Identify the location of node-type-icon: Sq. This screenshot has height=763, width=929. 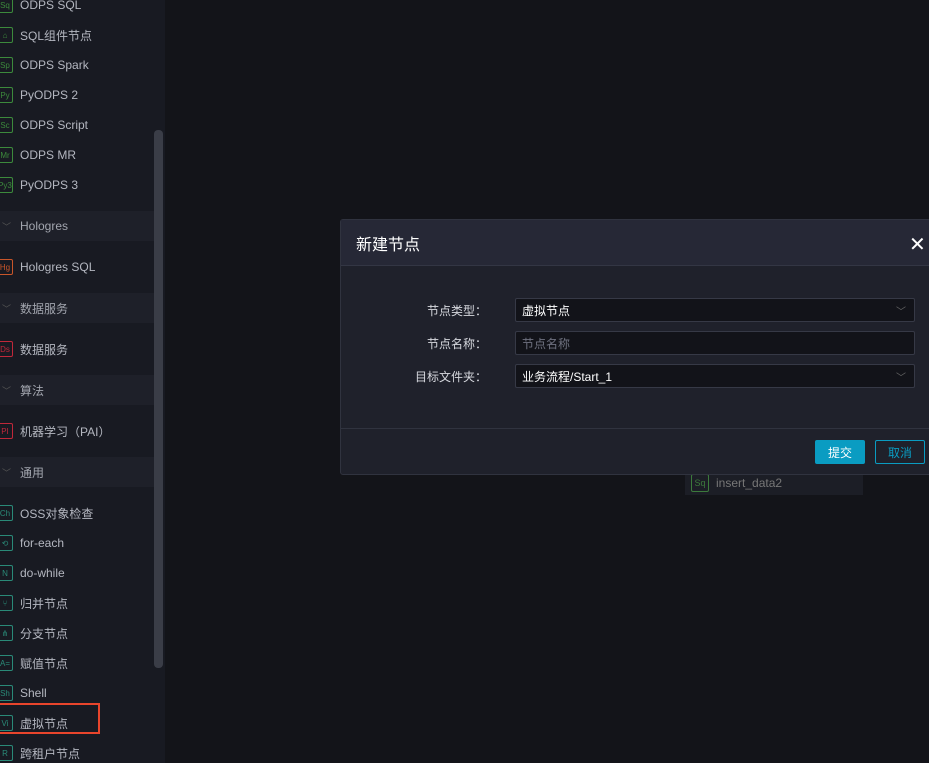
(6, 6).